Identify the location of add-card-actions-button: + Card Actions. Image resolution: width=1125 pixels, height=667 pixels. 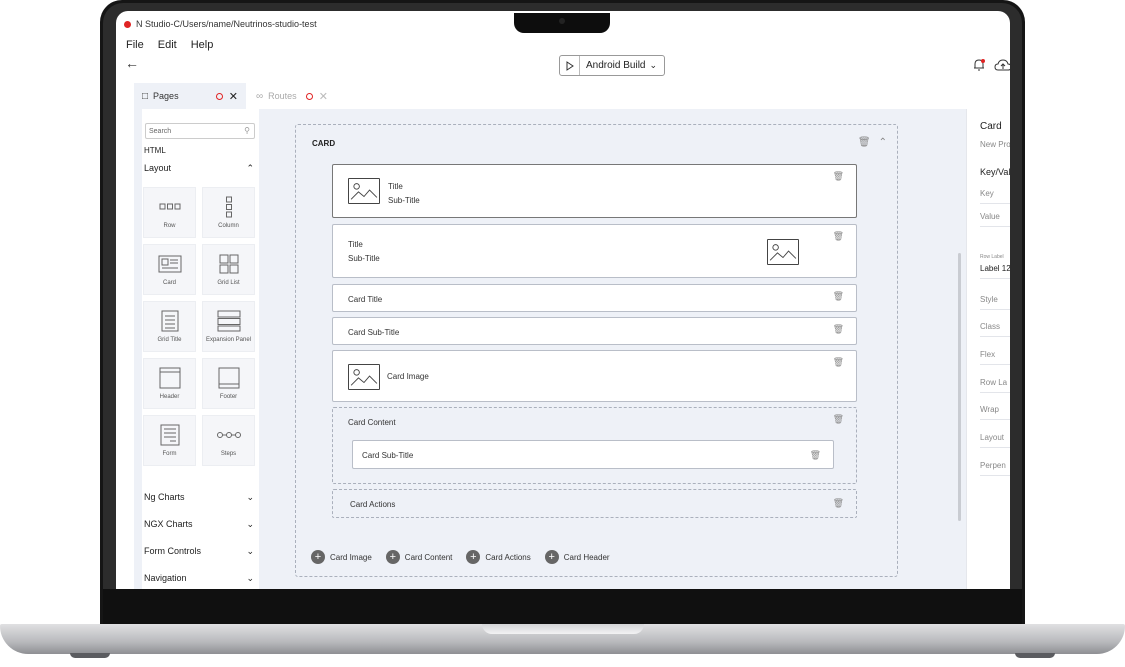
(498, 557).